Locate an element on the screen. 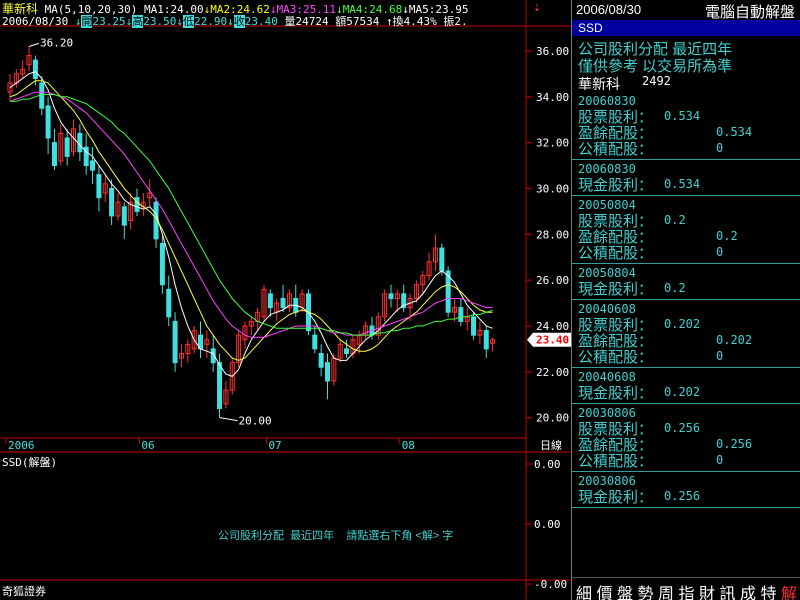 The width and height of the screenshot is (800, 600). y-tick-label: 36.00 is located at coordinates (552, 51).